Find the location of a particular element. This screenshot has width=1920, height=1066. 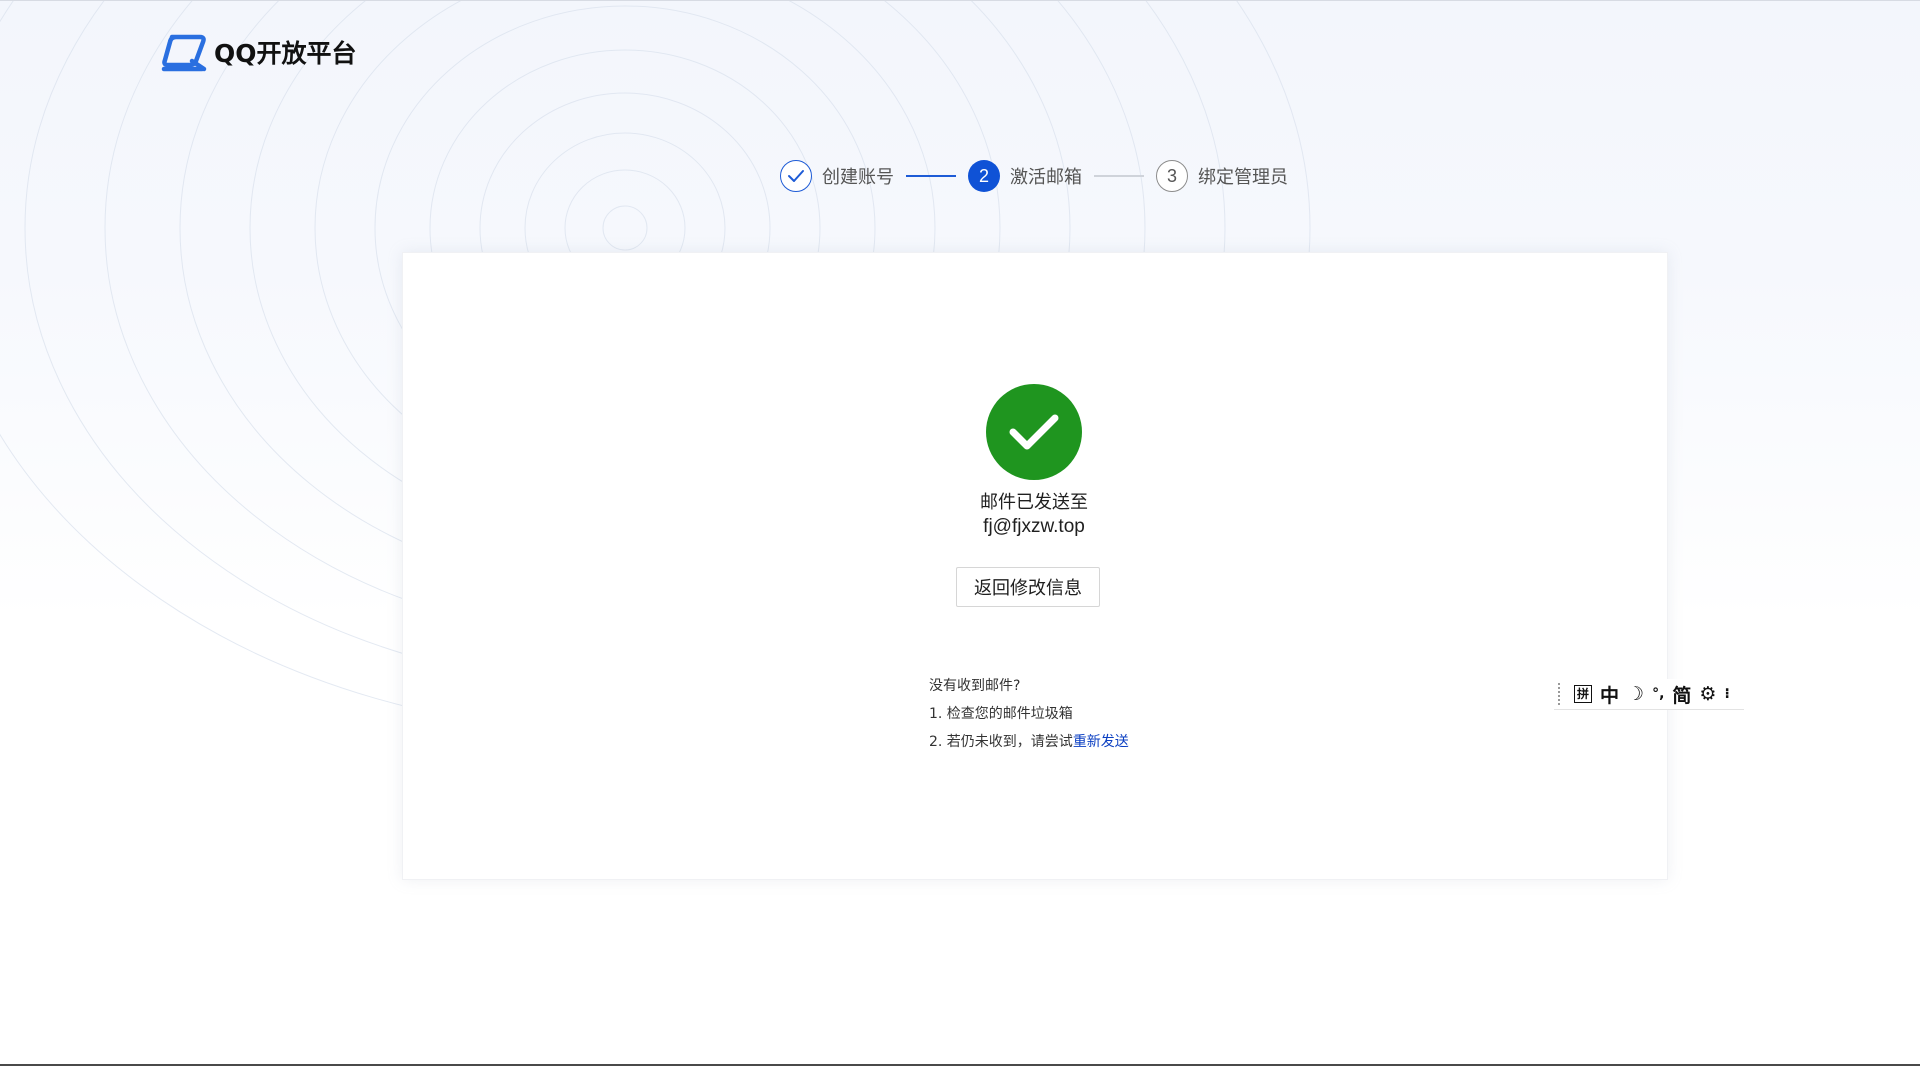

ime-settings-icon: ⚙ is located at coordinates (1707, 694).